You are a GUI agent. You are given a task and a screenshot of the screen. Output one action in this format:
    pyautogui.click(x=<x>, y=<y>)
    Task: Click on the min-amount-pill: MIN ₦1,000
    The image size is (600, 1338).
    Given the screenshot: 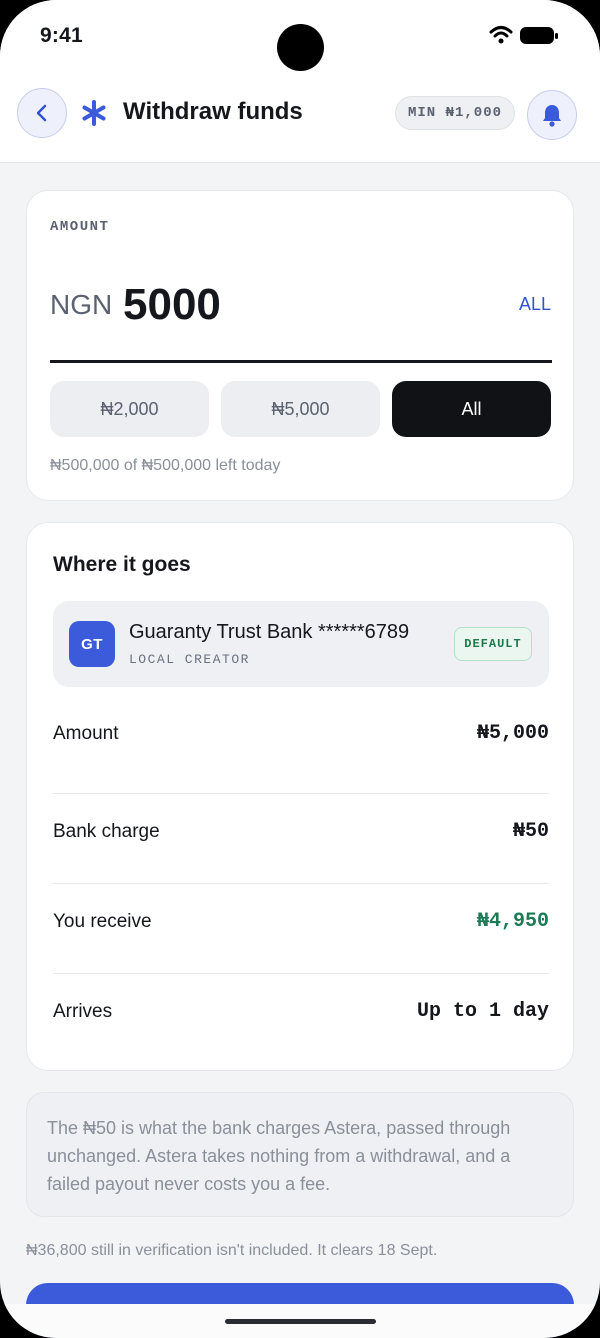 What is the action you would take?
    pyautogui.click(x=455, y=113)
    